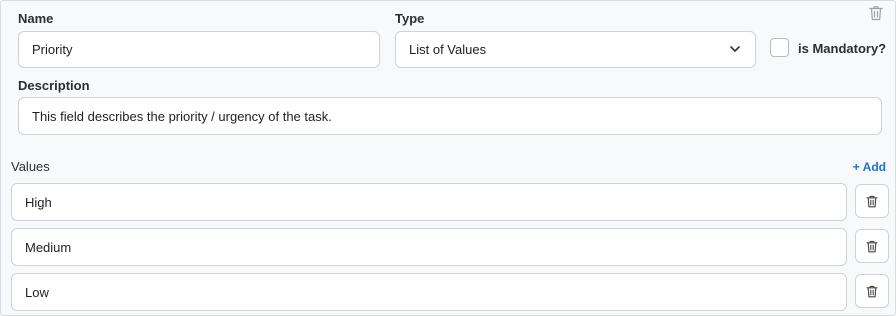 Image resolution: width=896 pixels, height=316 pixels. What do you see at coordinates (842, 48) in the screenshot?
I see `mandatory-label: is Mandatory?` at bounding box center [842, 48].